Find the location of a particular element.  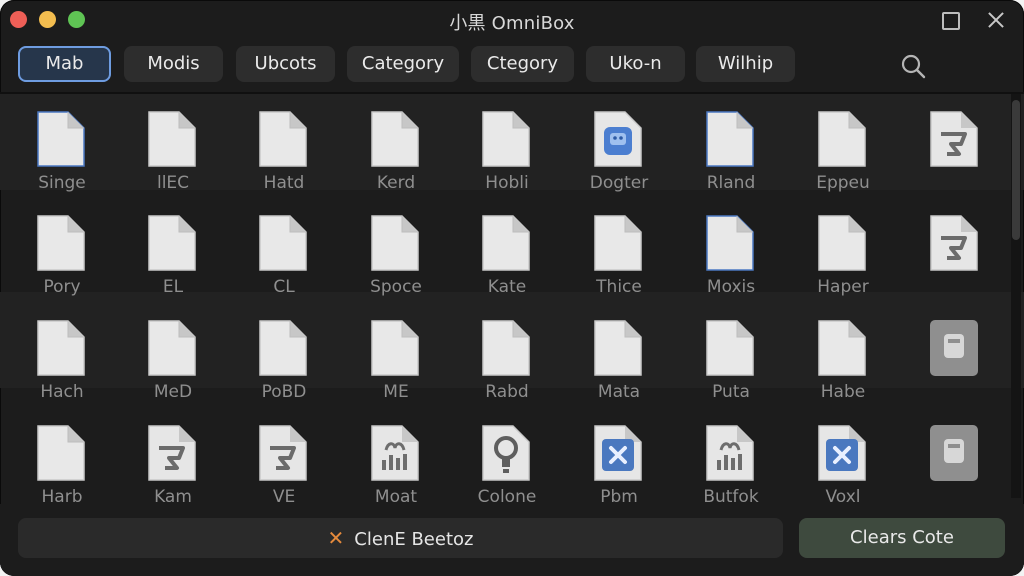

tab-category: Category is located at coordinates (403, 64).